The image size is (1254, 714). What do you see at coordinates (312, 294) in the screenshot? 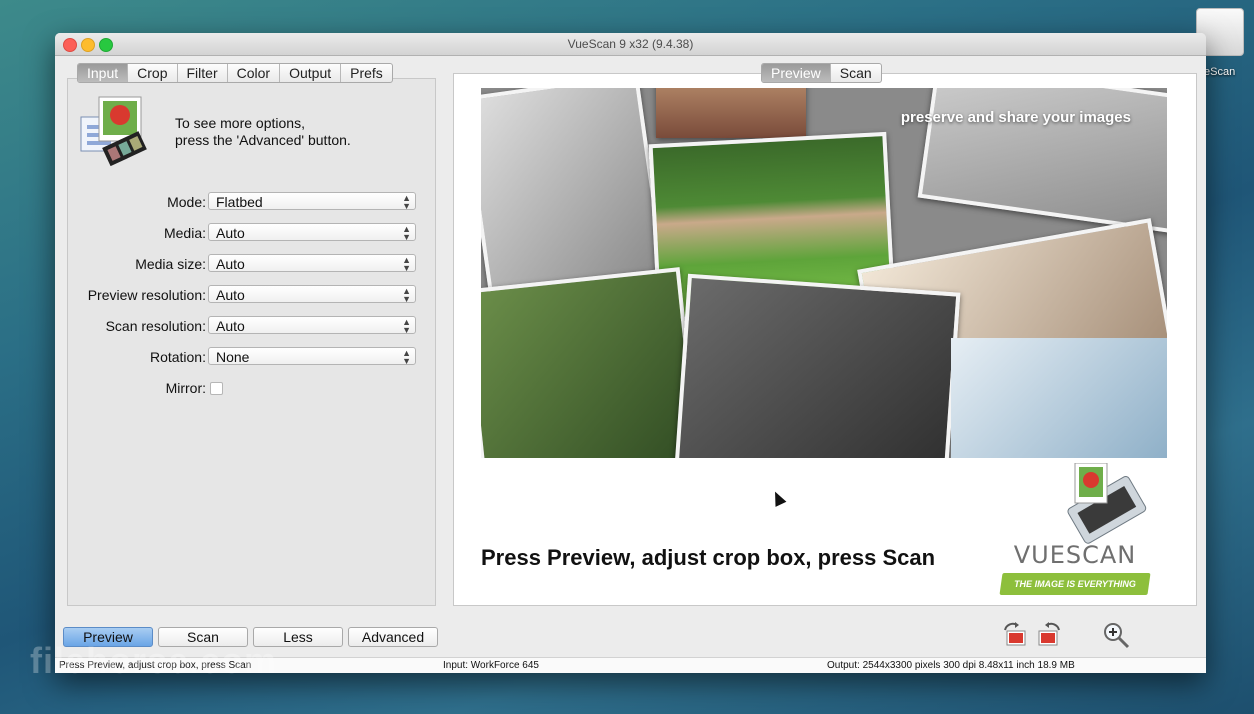
I see `preview-resolution-select: Auto ▲ ▼` at bounding box center [312, 294].